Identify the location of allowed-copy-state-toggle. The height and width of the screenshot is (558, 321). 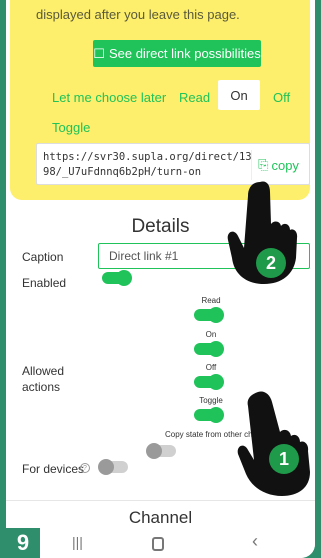
(161, 451).